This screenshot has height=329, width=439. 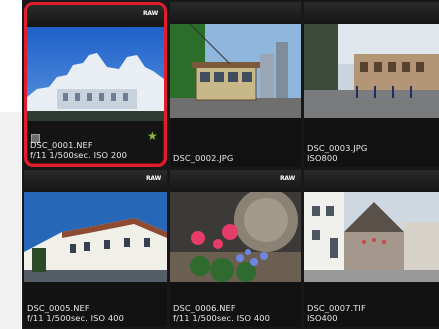 I want to click on side-panel-edge, so click(x=10, y=220).